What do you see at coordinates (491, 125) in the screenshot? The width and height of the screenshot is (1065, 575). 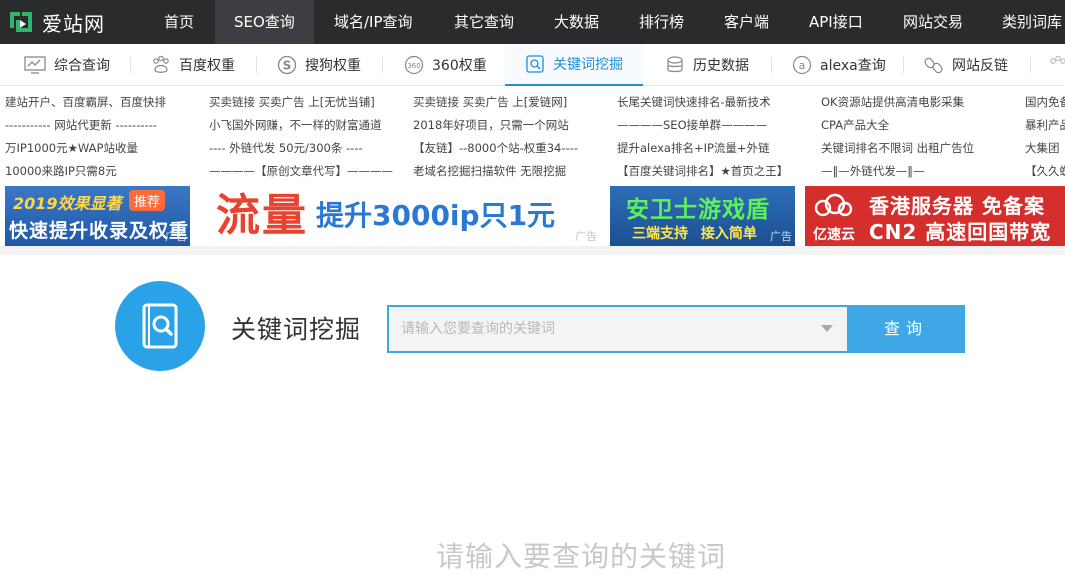 I see `ad-link: 2018年好项目，只需一个网站` at bounding box center [491, 125].